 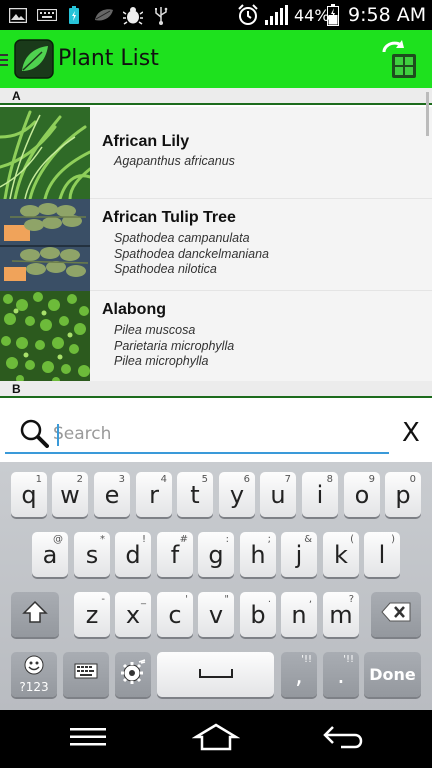 What do you see at coordinates (155, 330) in the screenshot?
I see `scientific-name: Pilea muscosa` at bounding box center [155, 330].